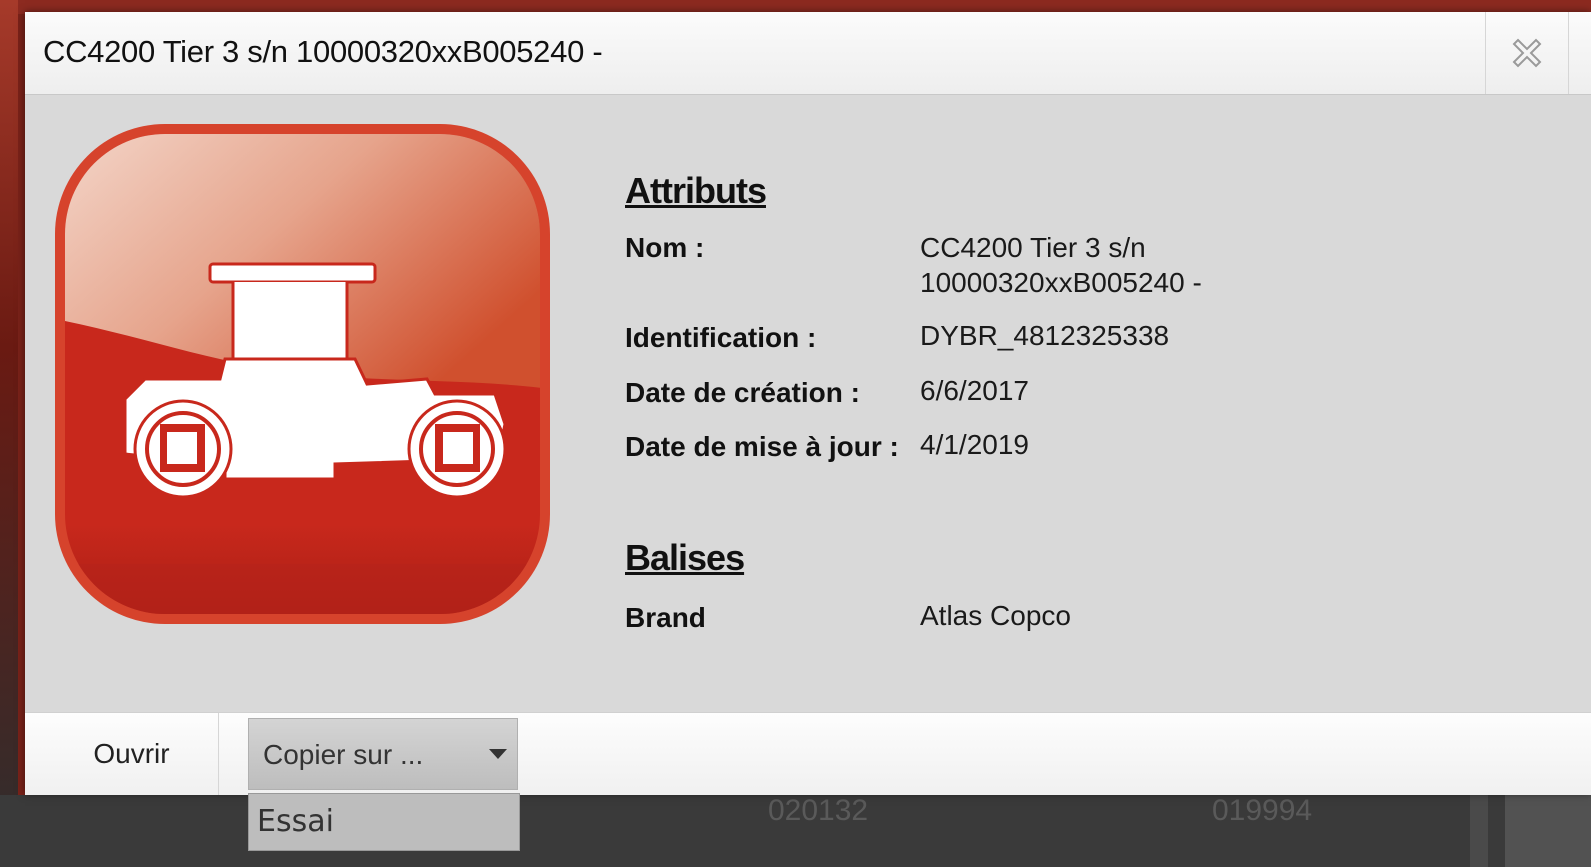 The height and width of the screenshot is (867, 1591). Describe the element at coordinates (1061, 282) in the screenshot. I see `attribute-value-name-line2: 10000320xxB005240 -` at that location.